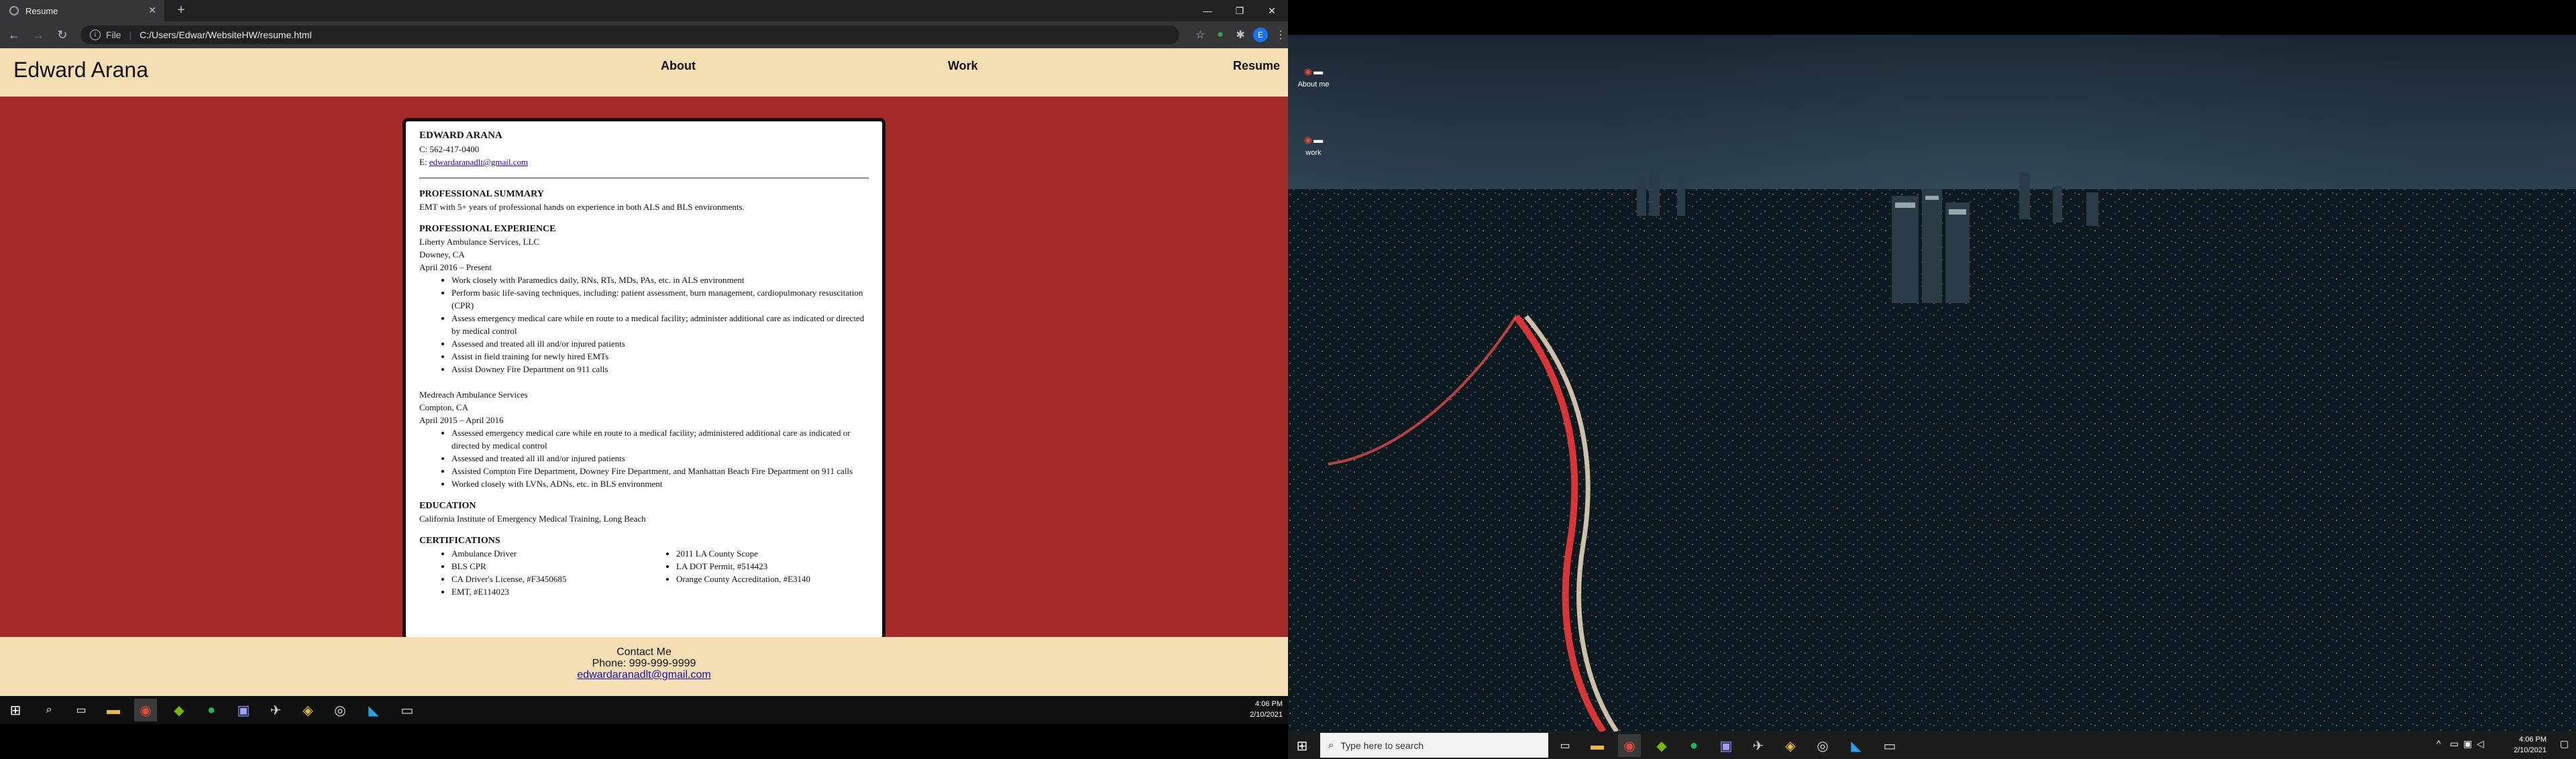 This screenshot has width=2576, height=759. What do you see at coordinates (644, 652) in the screenshot?
I see `footer-contact-title: Contact Me` at bounding box center [644, 652].